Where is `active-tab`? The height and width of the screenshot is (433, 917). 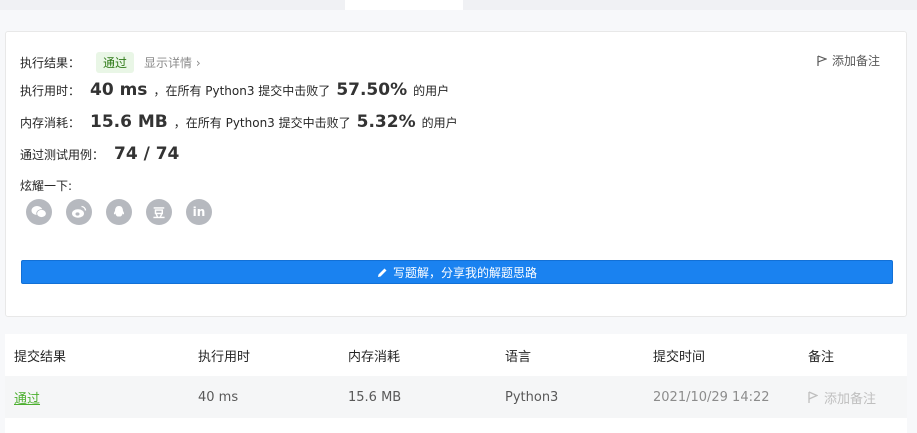 active-tab is located at coordinates (404, 5).